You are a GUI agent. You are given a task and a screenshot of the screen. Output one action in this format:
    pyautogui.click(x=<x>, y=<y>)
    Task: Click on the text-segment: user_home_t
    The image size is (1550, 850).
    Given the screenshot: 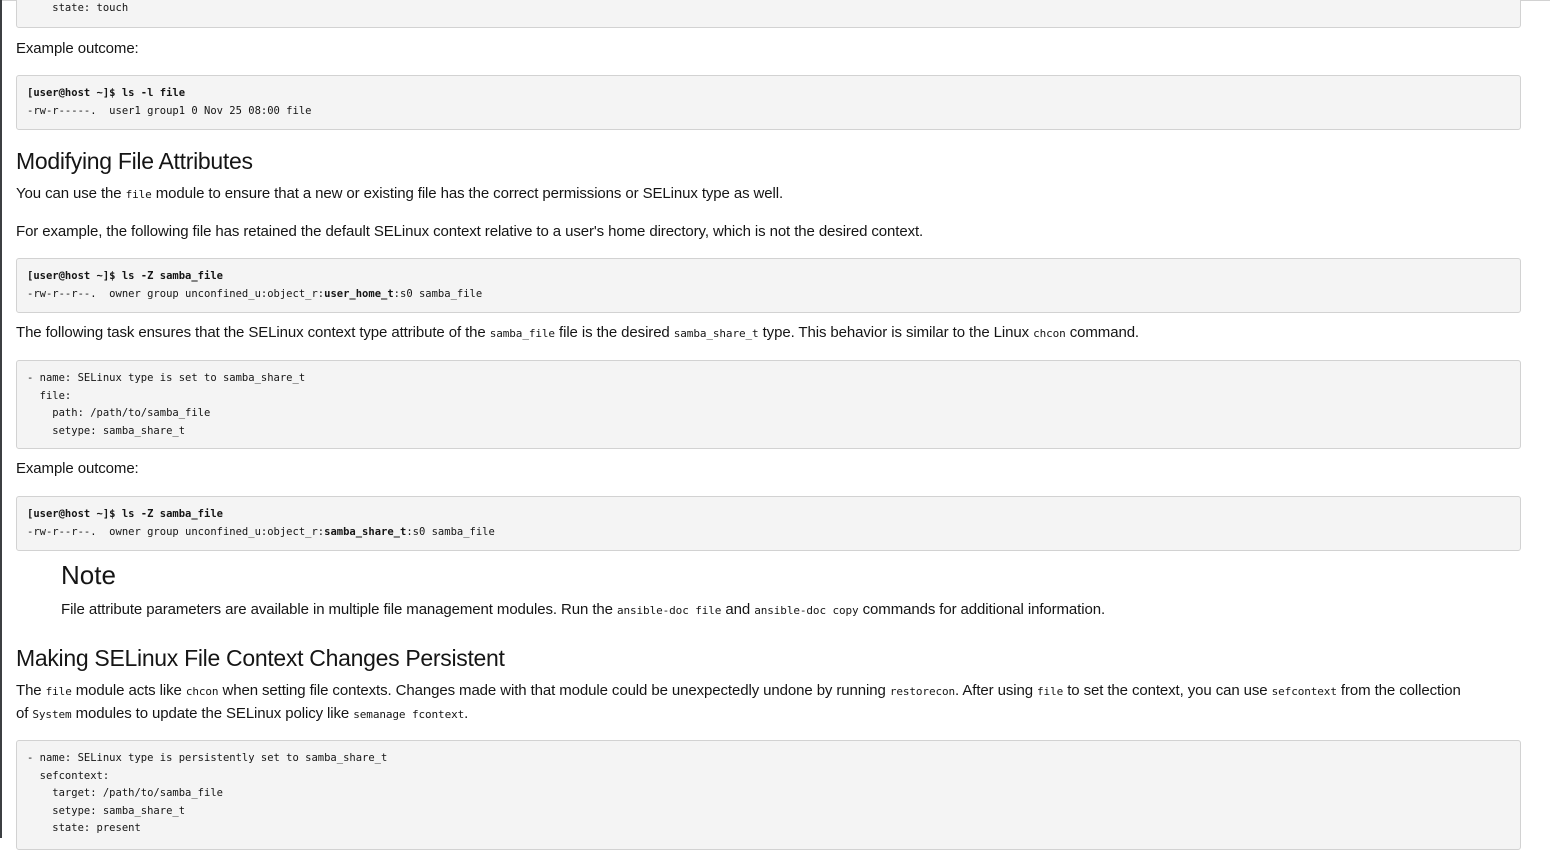 What is the action you would take?
    pyautogui.click(x=359, y=293)
    